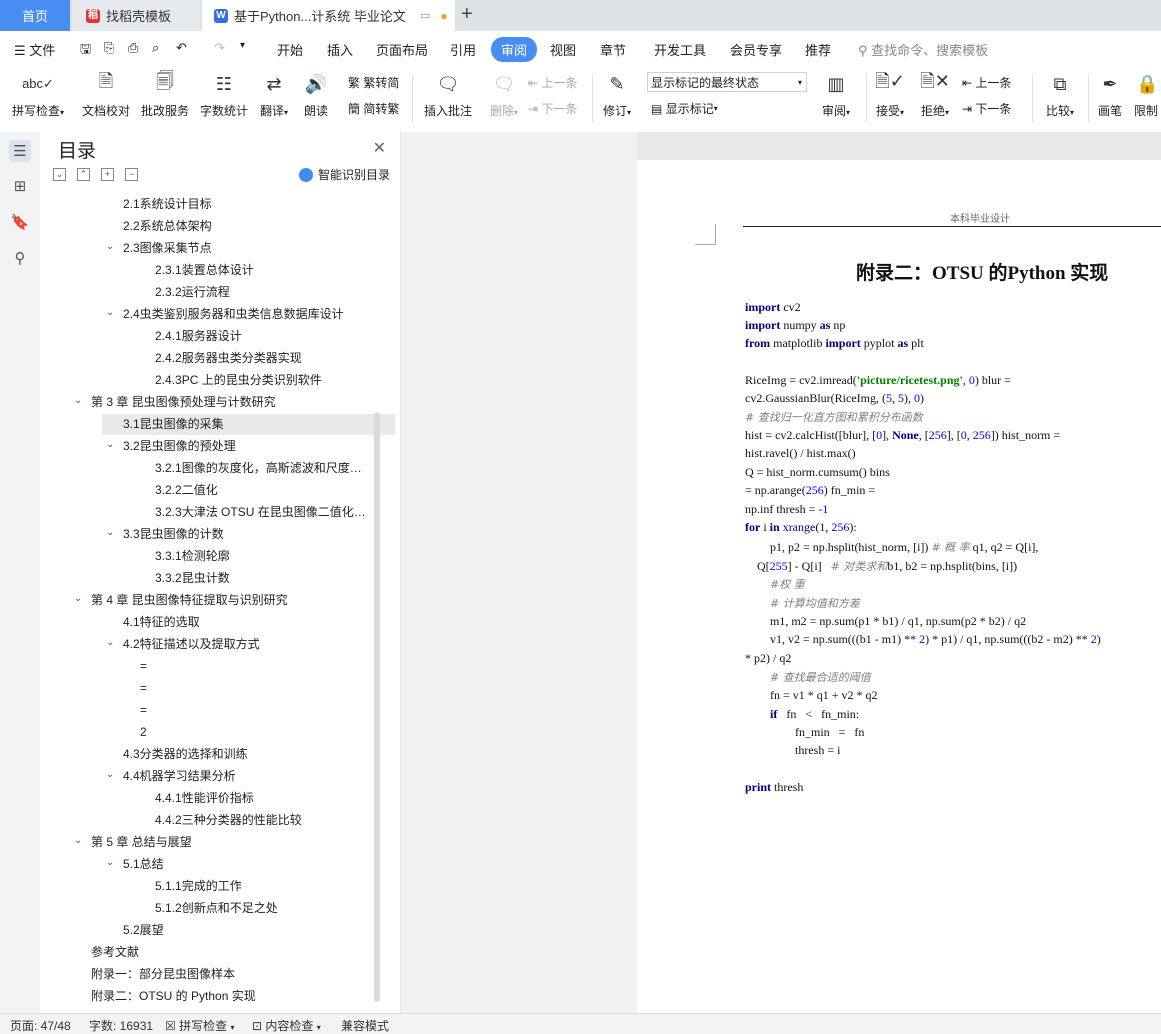 The image size is (1161, 1034). I want to click on toc-item: 第 3 章 昆虫图像预处理与计数研究, so click(232, 402).